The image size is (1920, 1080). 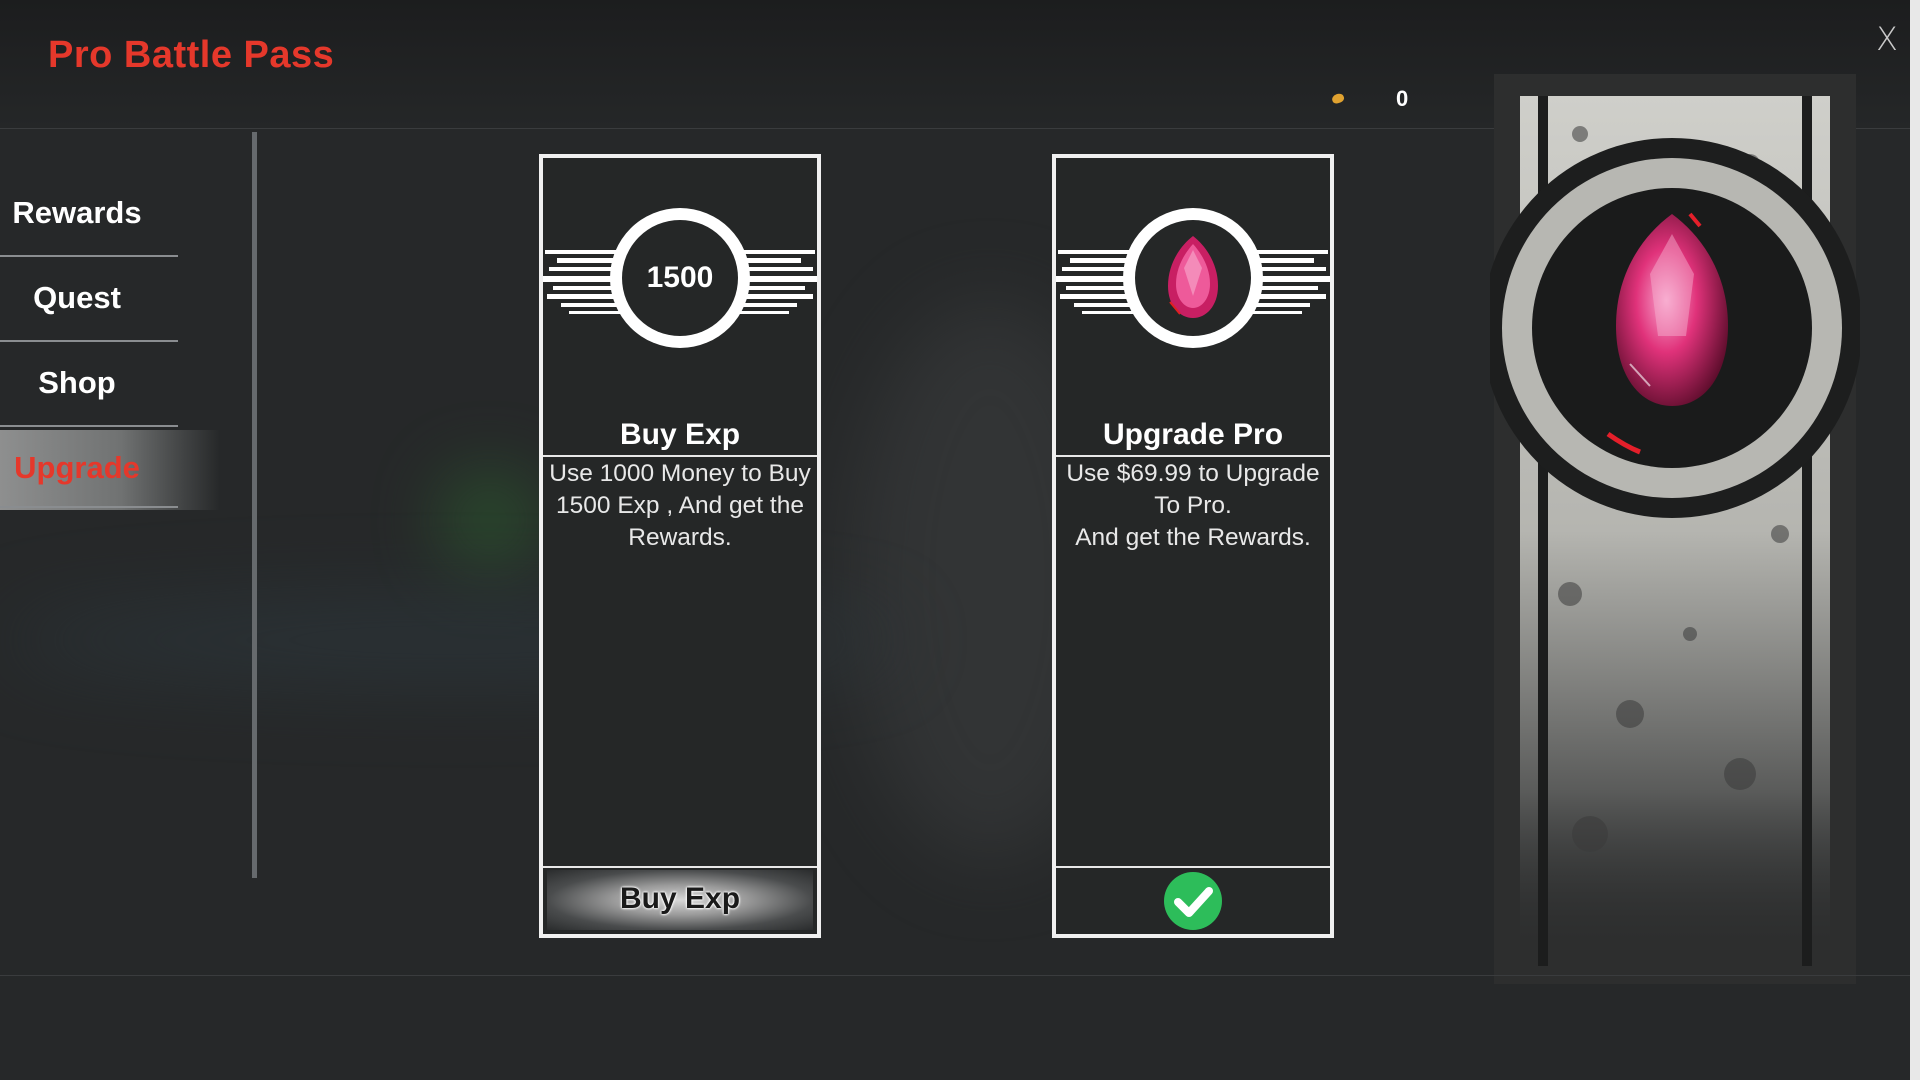 I want to click on sidebar-divider-line, so click(x=89, y=507).